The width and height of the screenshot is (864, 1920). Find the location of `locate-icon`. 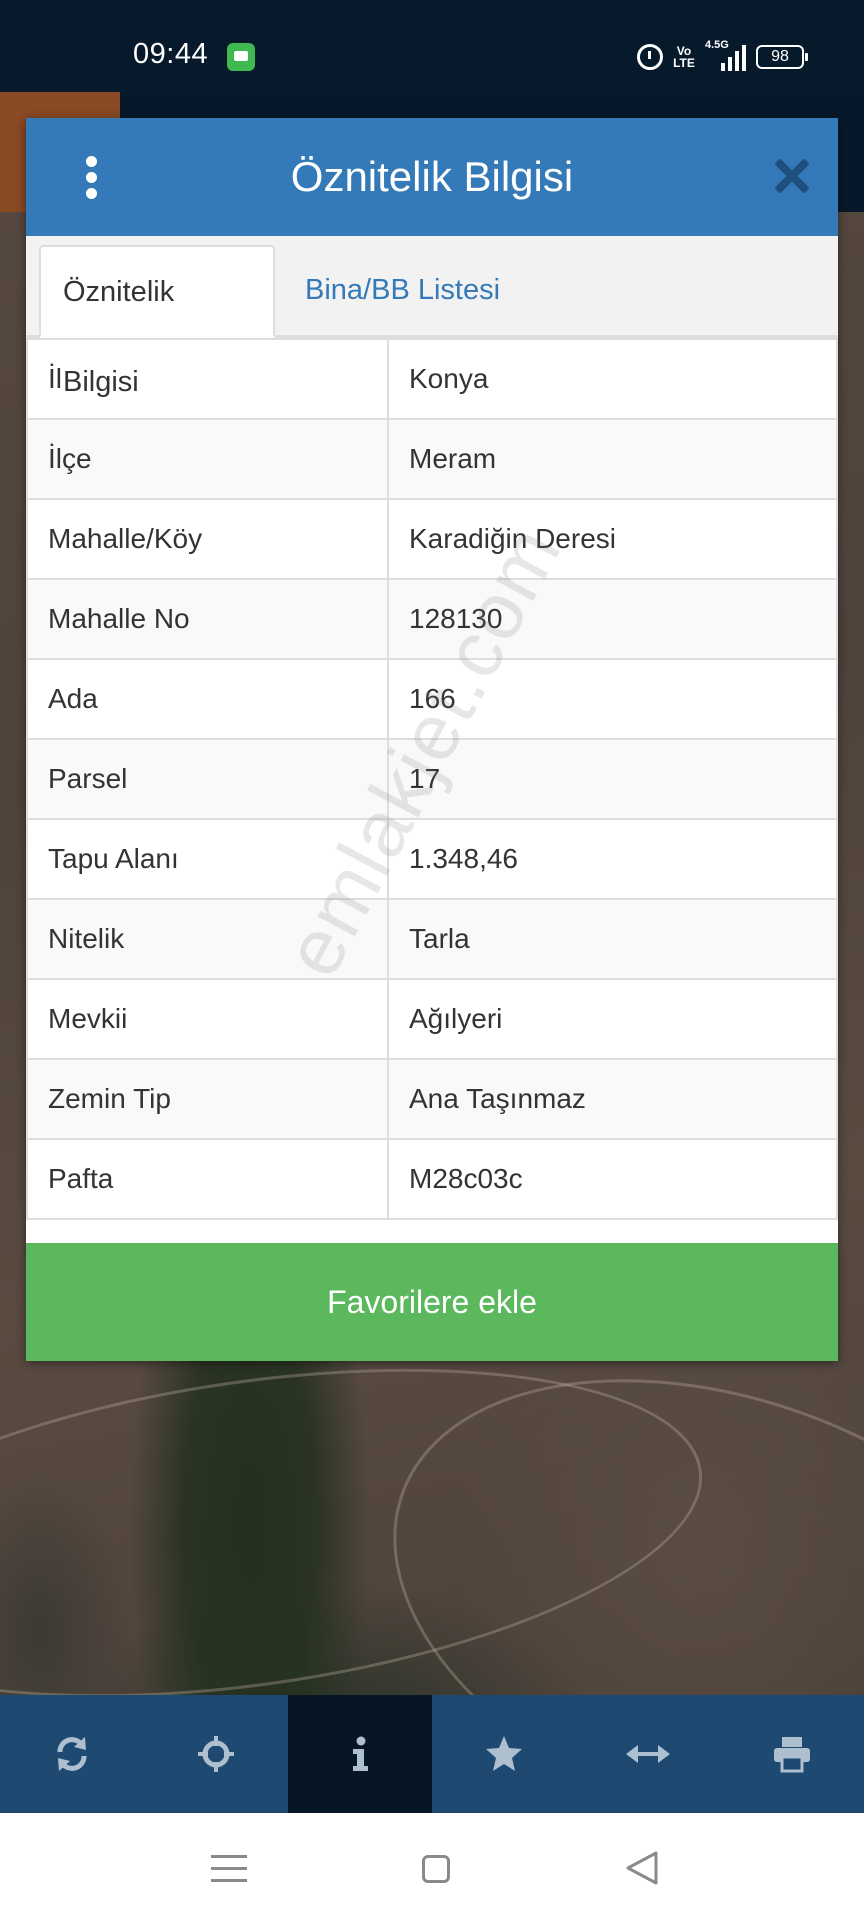

locate-icon is located at coordinates (216, 1754).